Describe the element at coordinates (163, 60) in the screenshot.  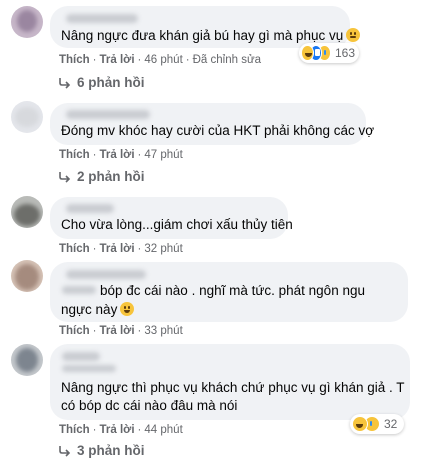
I see `timestamp: 46 phút` at that location.